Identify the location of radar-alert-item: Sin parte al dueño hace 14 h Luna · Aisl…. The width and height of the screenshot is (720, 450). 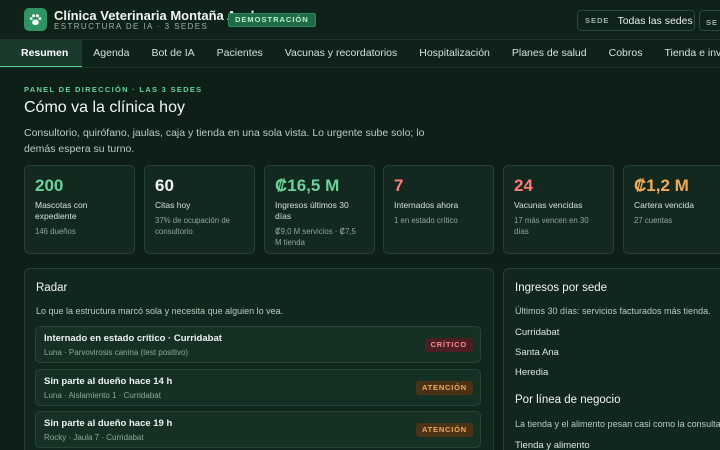
(258, 387).